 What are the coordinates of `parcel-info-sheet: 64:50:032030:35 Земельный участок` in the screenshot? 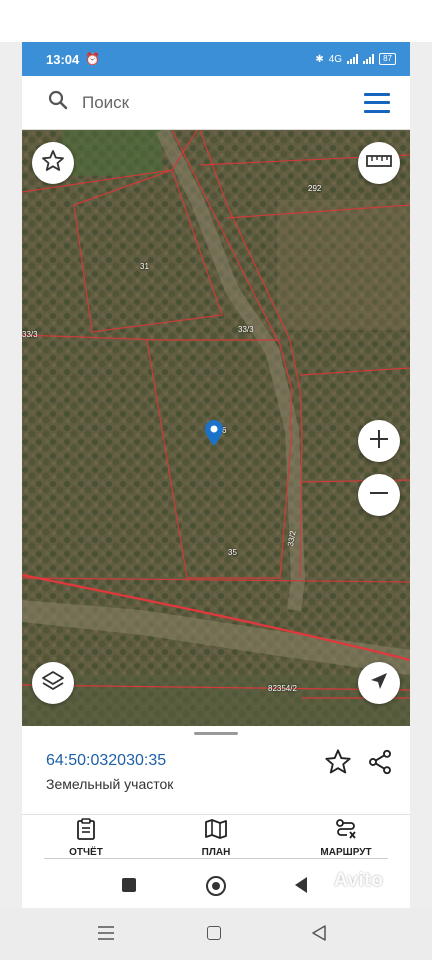 It's located at (216, 770).